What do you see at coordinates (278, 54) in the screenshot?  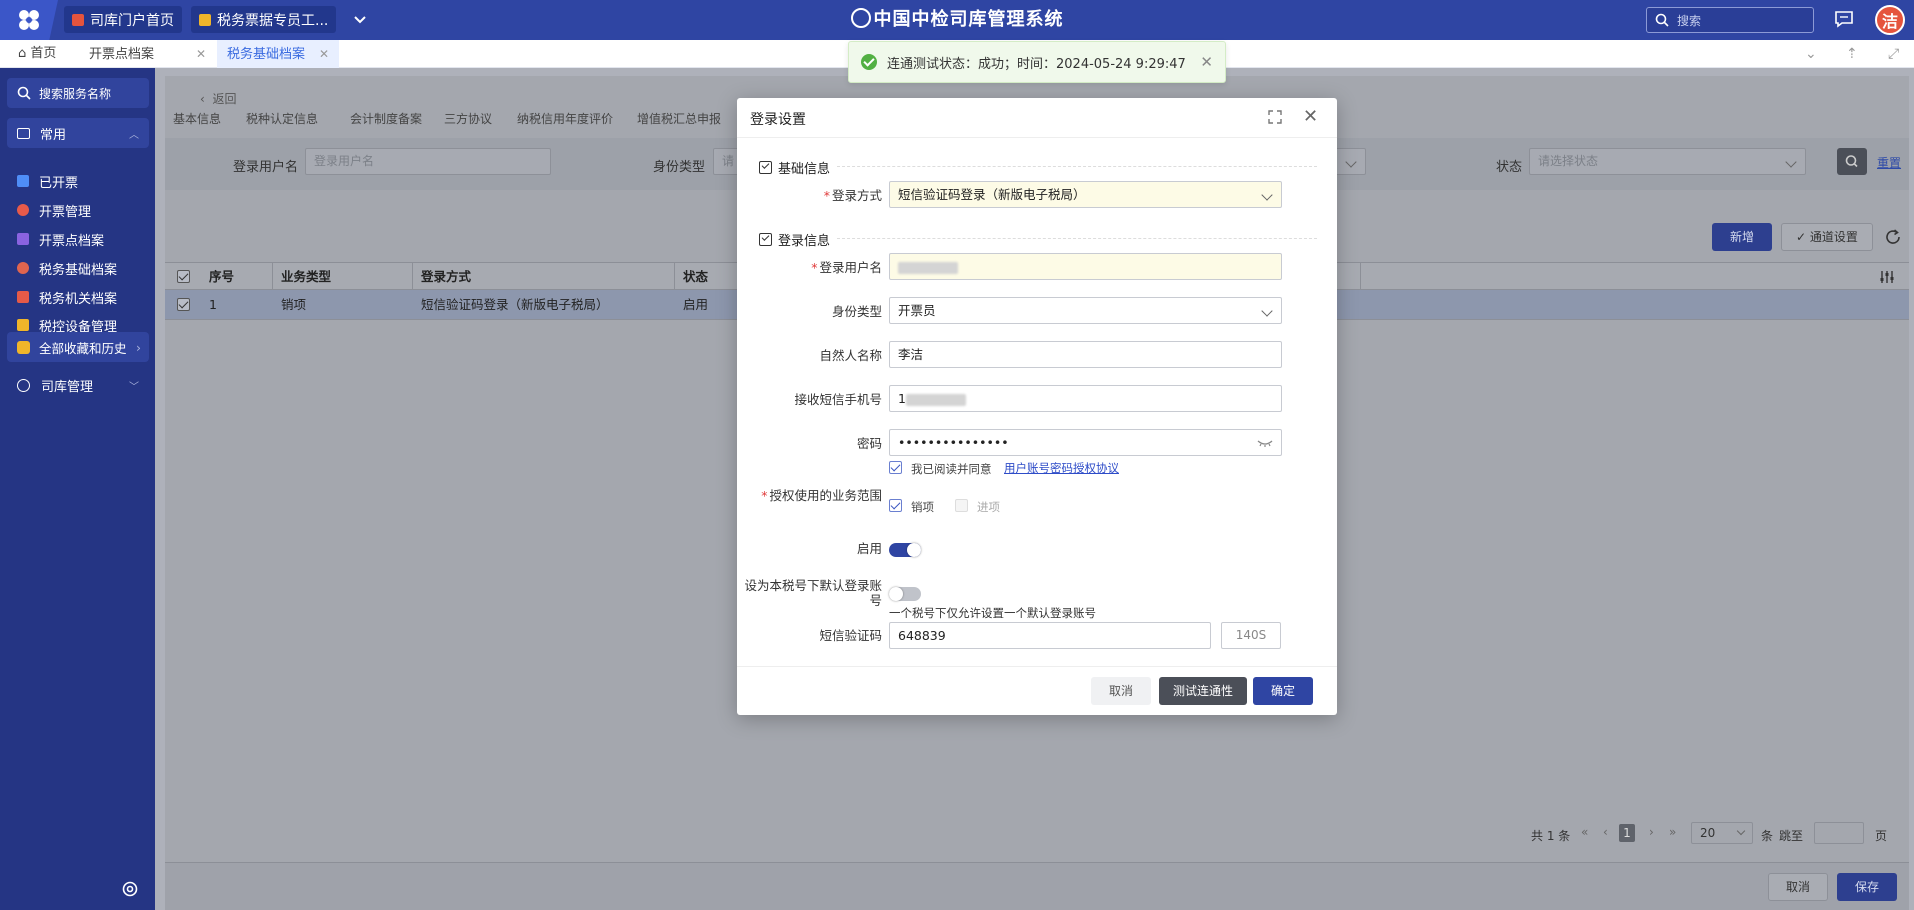 I see `tab-tax-basic: 税务基础档案 ✕` at bounding box center [278, 54].